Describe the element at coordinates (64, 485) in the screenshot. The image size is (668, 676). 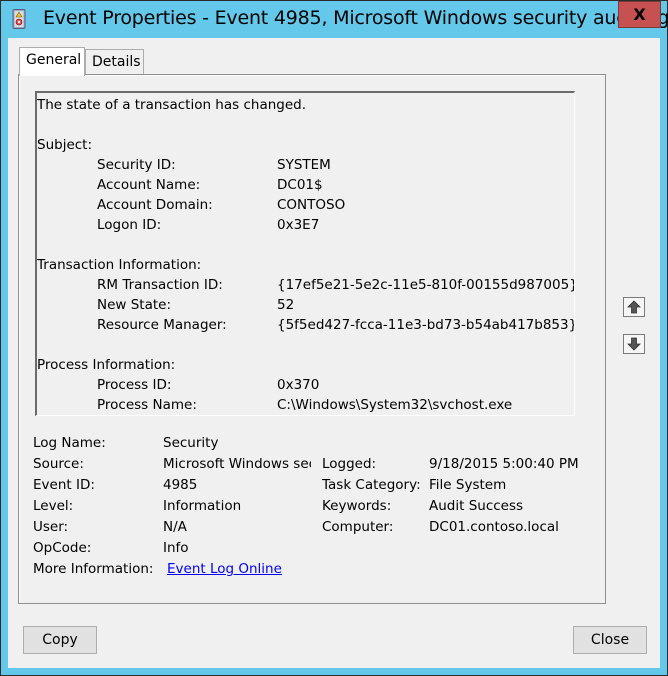
I see `prop-label: Event ID:` at that location.